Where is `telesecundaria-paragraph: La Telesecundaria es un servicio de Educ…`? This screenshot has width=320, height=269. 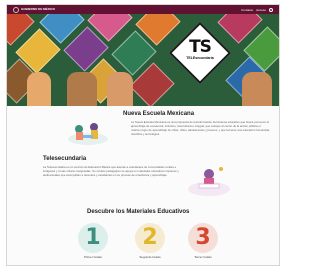 telesecundaria-paragraph: La Telesecundaria es un servicio de Educ… is located at coordinates (111, 171).